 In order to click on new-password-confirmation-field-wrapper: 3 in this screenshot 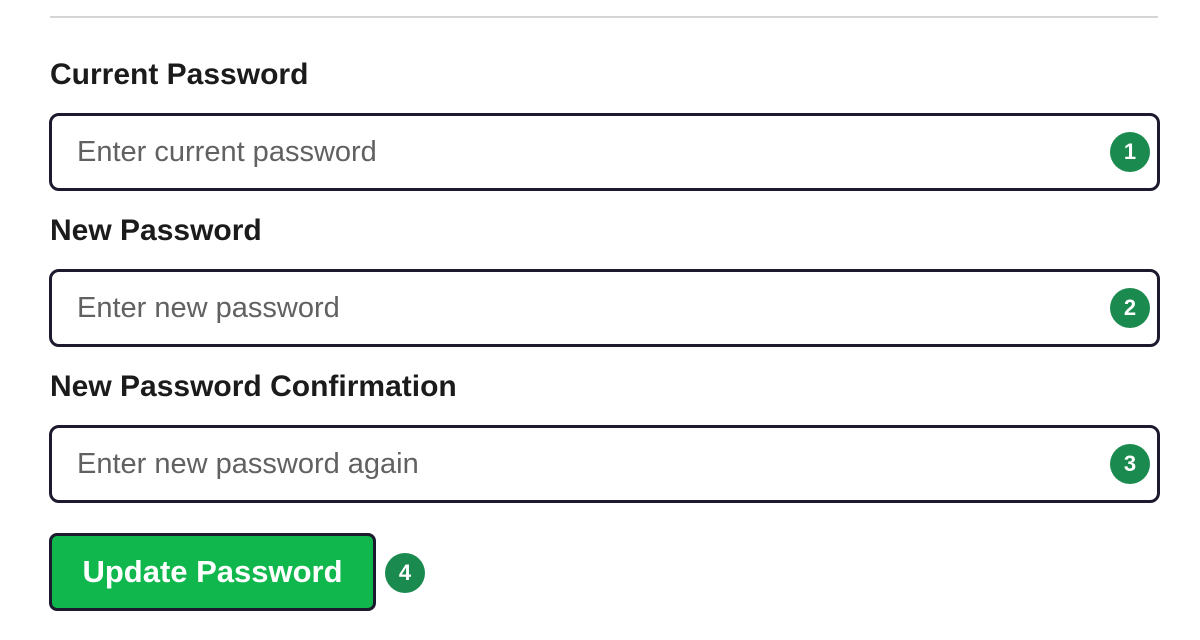, I will do `click(604, 464)`.